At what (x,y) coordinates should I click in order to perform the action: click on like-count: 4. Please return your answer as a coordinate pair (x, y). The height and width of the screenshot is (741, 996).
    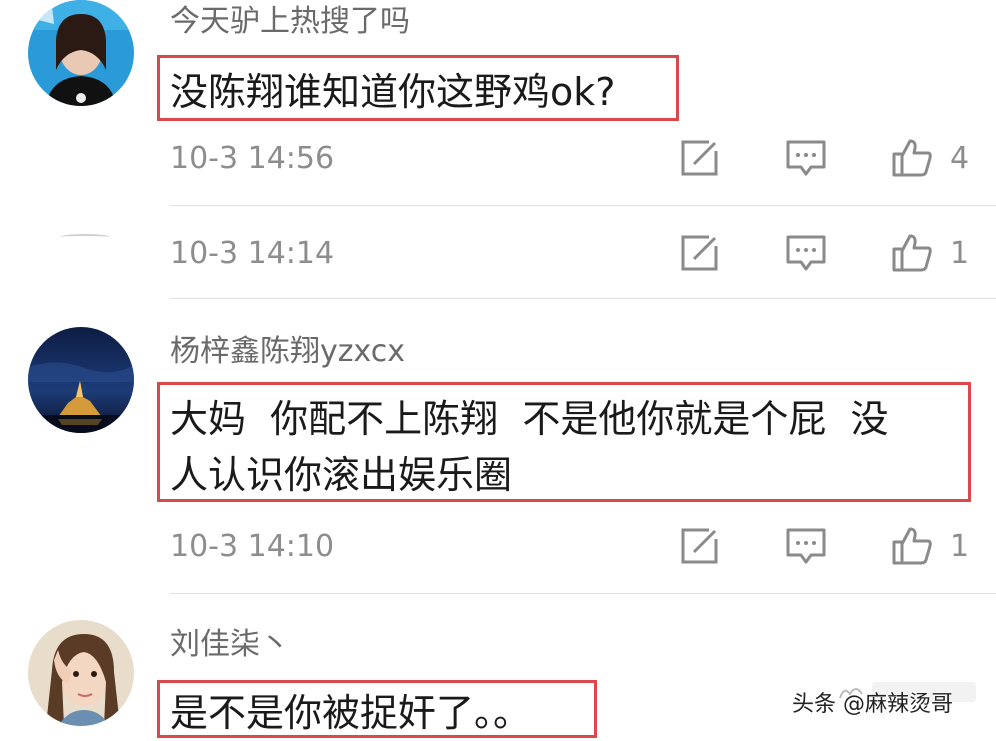
    Looking at the image, I should click on (960, 158).